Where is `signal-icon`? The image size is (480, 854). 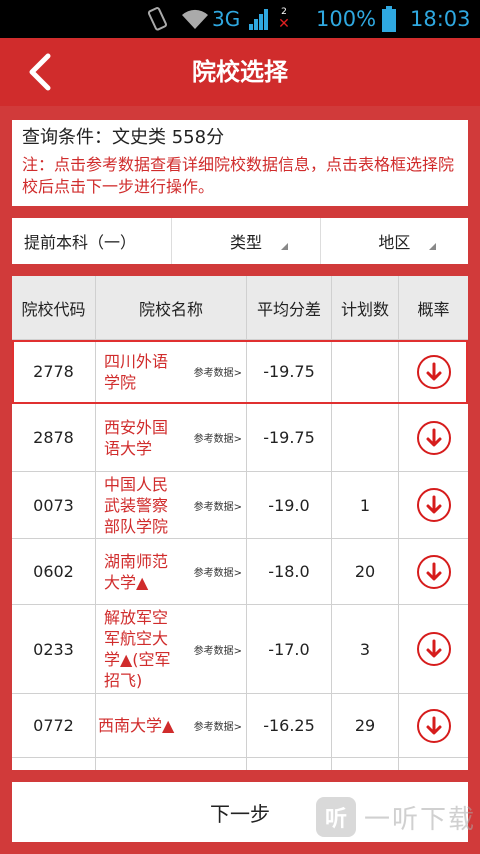
signal-icon is located at coordinates (259, 19).